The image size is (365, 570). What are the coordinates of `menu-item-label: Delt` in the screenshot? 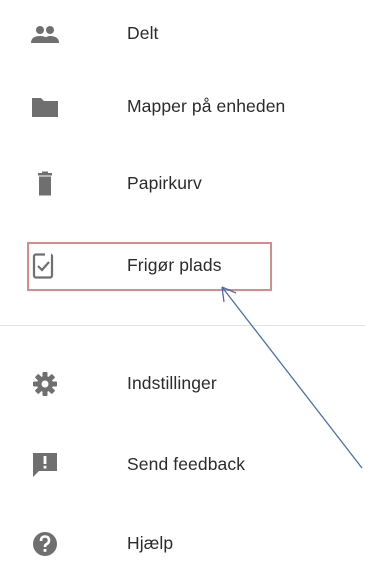 It's located at (143, 33).